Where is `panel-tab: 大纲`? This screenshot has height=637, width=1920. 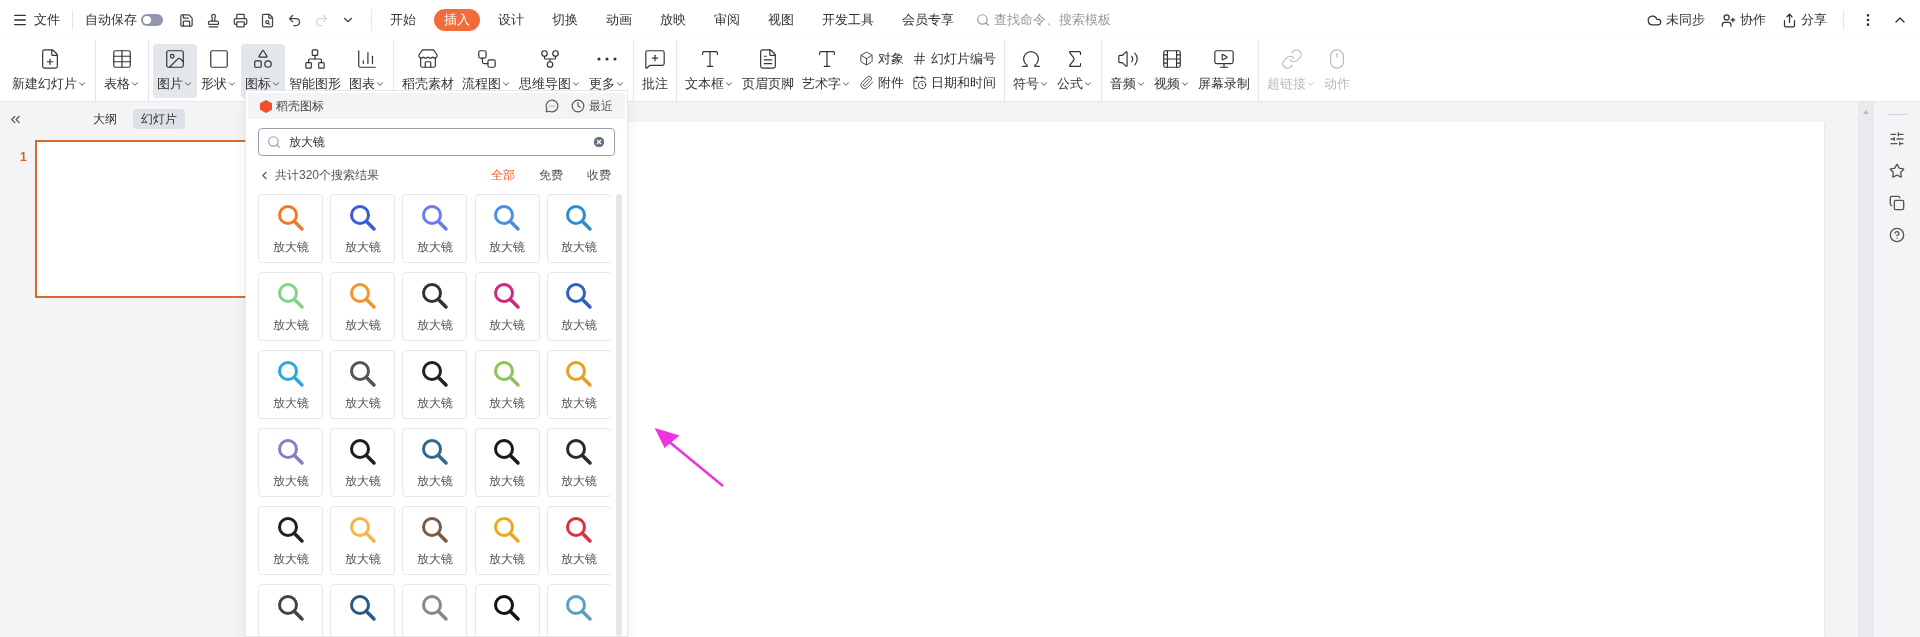 panel-tab: 大纲 is located at coordinates (105, 119).